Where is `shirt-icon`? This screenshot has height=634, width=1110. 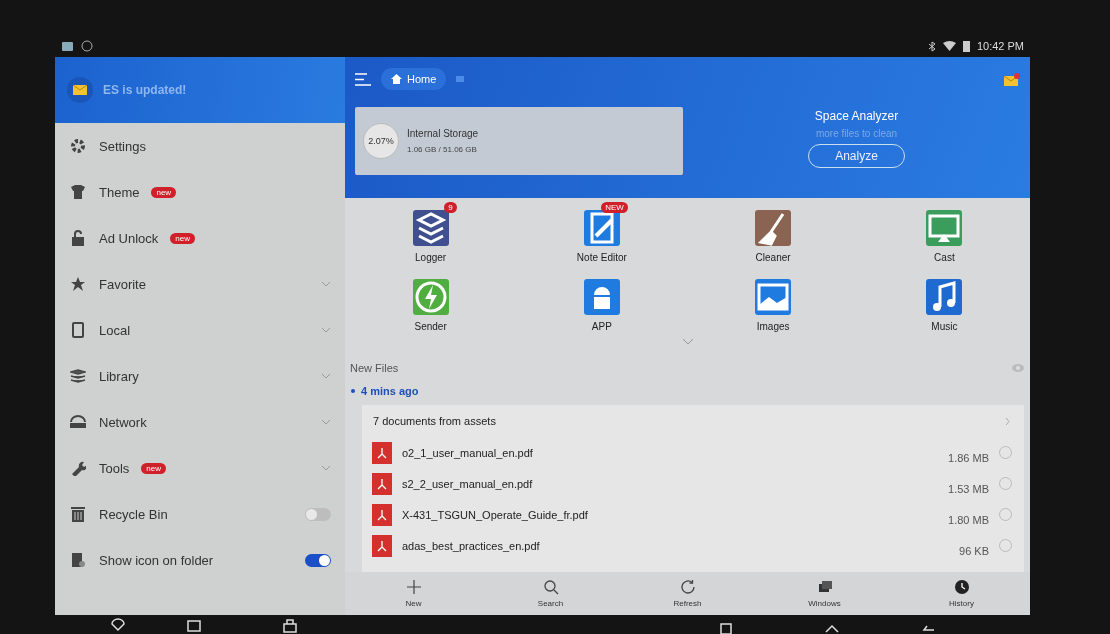
shirt-icon is located at coordinates (78, 192).